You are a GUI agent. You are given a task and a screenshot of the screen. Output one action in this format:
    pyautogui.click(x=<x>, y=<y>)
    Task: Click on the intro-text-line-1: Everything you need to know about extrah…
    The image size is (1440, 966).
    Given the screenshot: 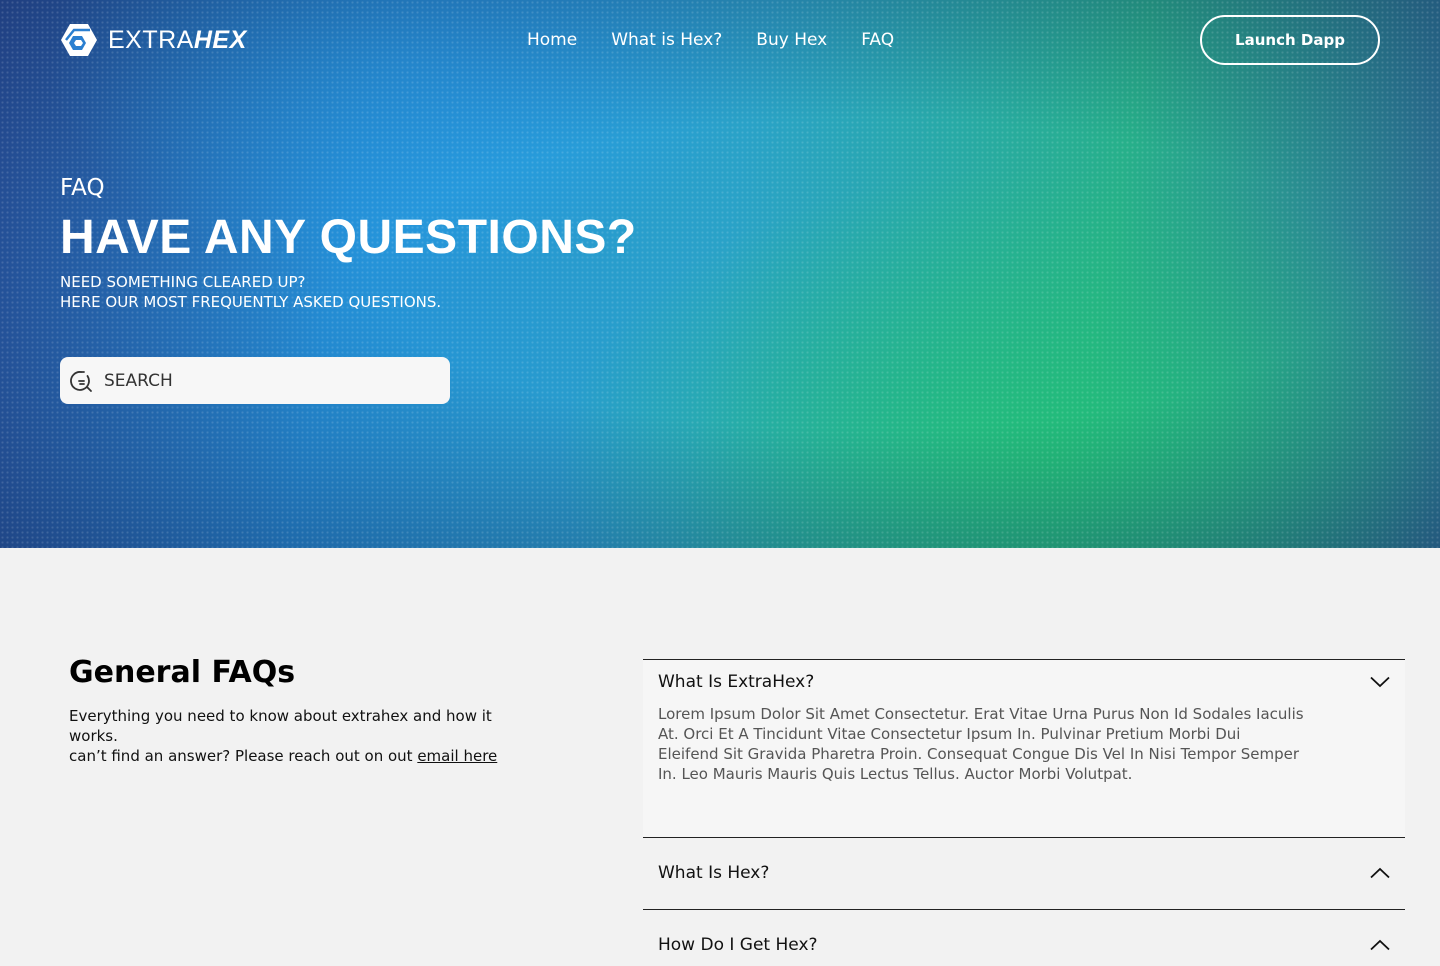 What is the action you would take?
    pyautogui.click(x=280, y=726)
    